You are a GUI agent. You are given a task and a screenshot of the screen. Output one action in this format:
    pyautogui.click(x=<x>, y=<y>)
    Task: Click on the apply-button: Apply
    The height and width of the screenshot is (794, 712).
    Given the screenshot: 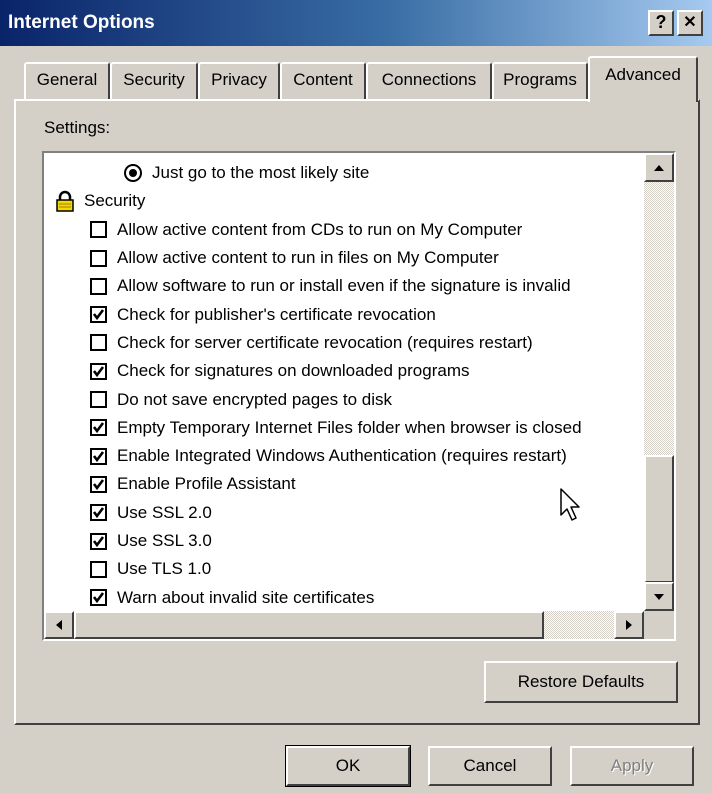 What is the action you would take?
    pyautogui.click(x=632, y=766)
    